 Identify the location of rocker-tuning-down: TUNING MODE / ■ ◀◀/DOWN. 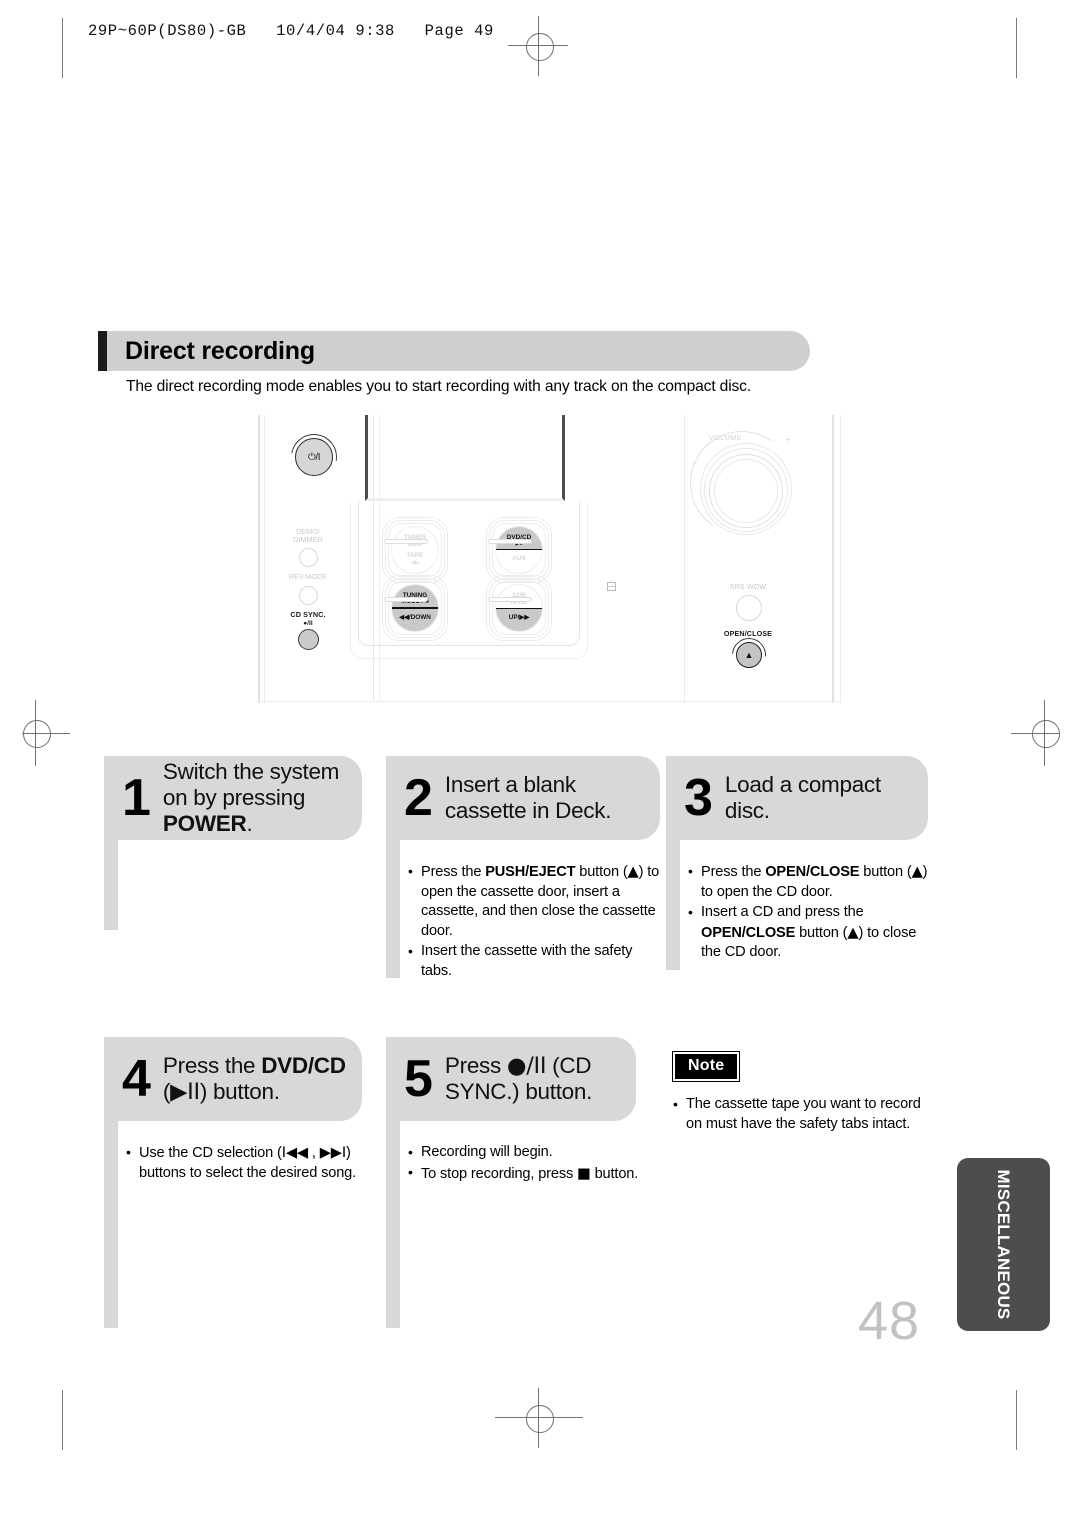
(415, 608).